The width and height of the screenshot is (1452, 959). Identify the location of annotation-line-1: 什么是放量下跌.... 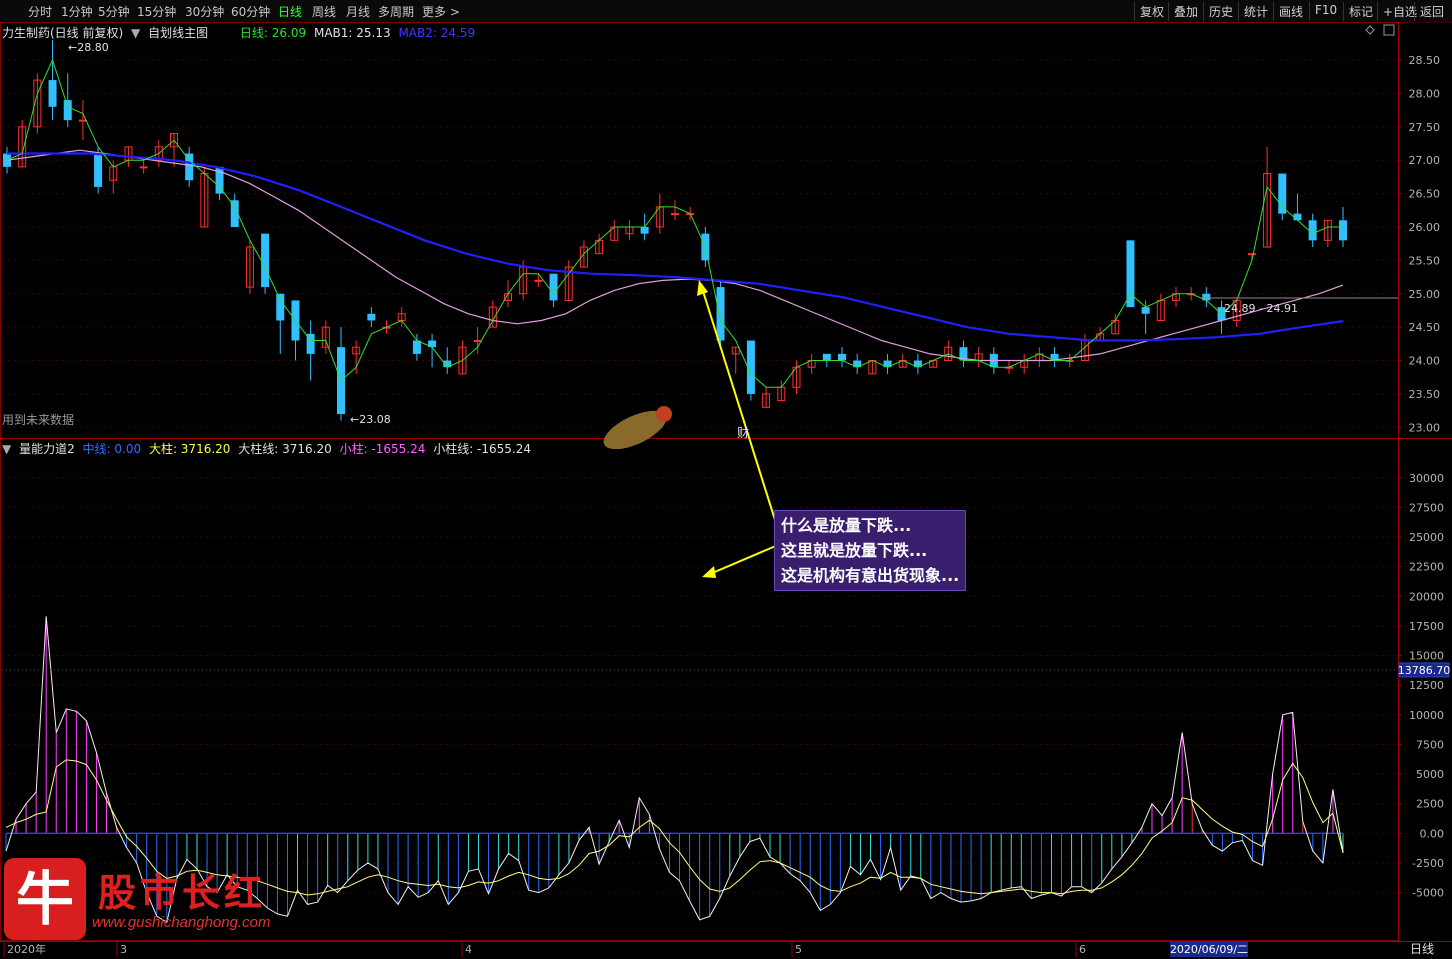
(846, 525).